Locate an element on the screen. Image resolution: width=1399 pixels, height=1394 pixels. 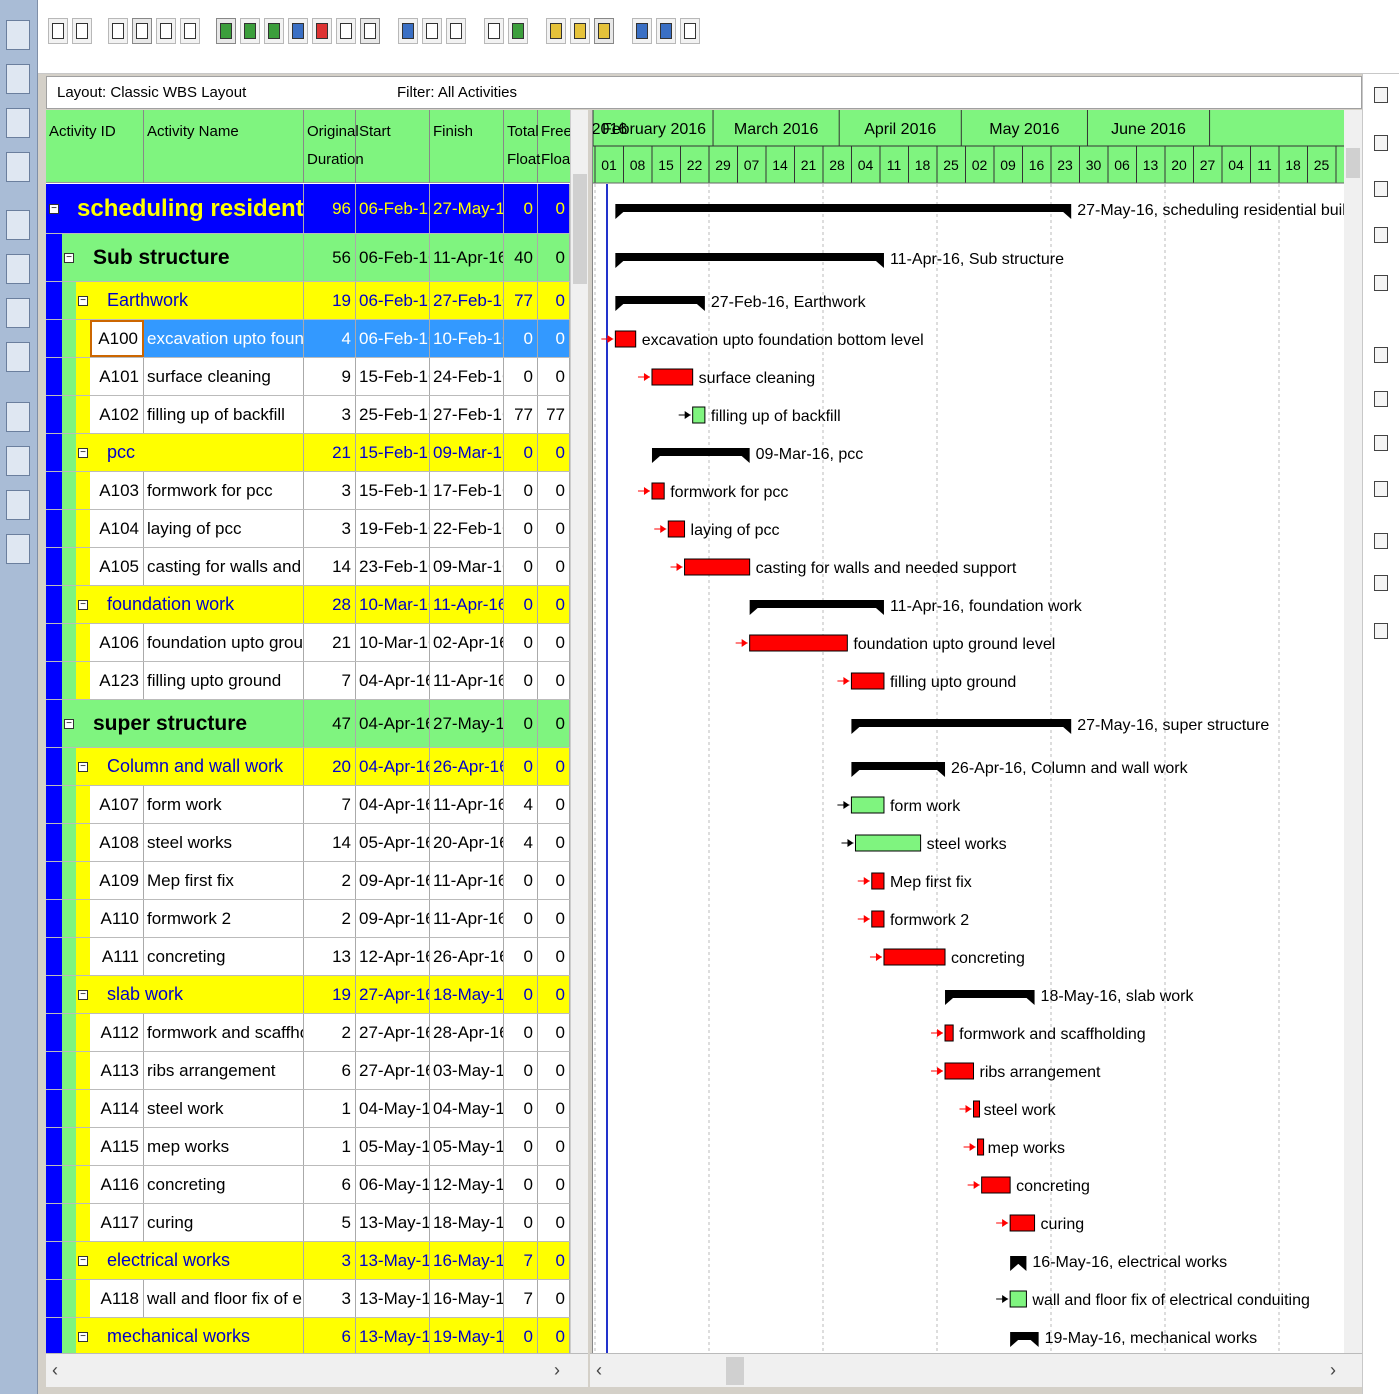
finish-cell: 26-Apr-16 is located at coordinates (467, 956).